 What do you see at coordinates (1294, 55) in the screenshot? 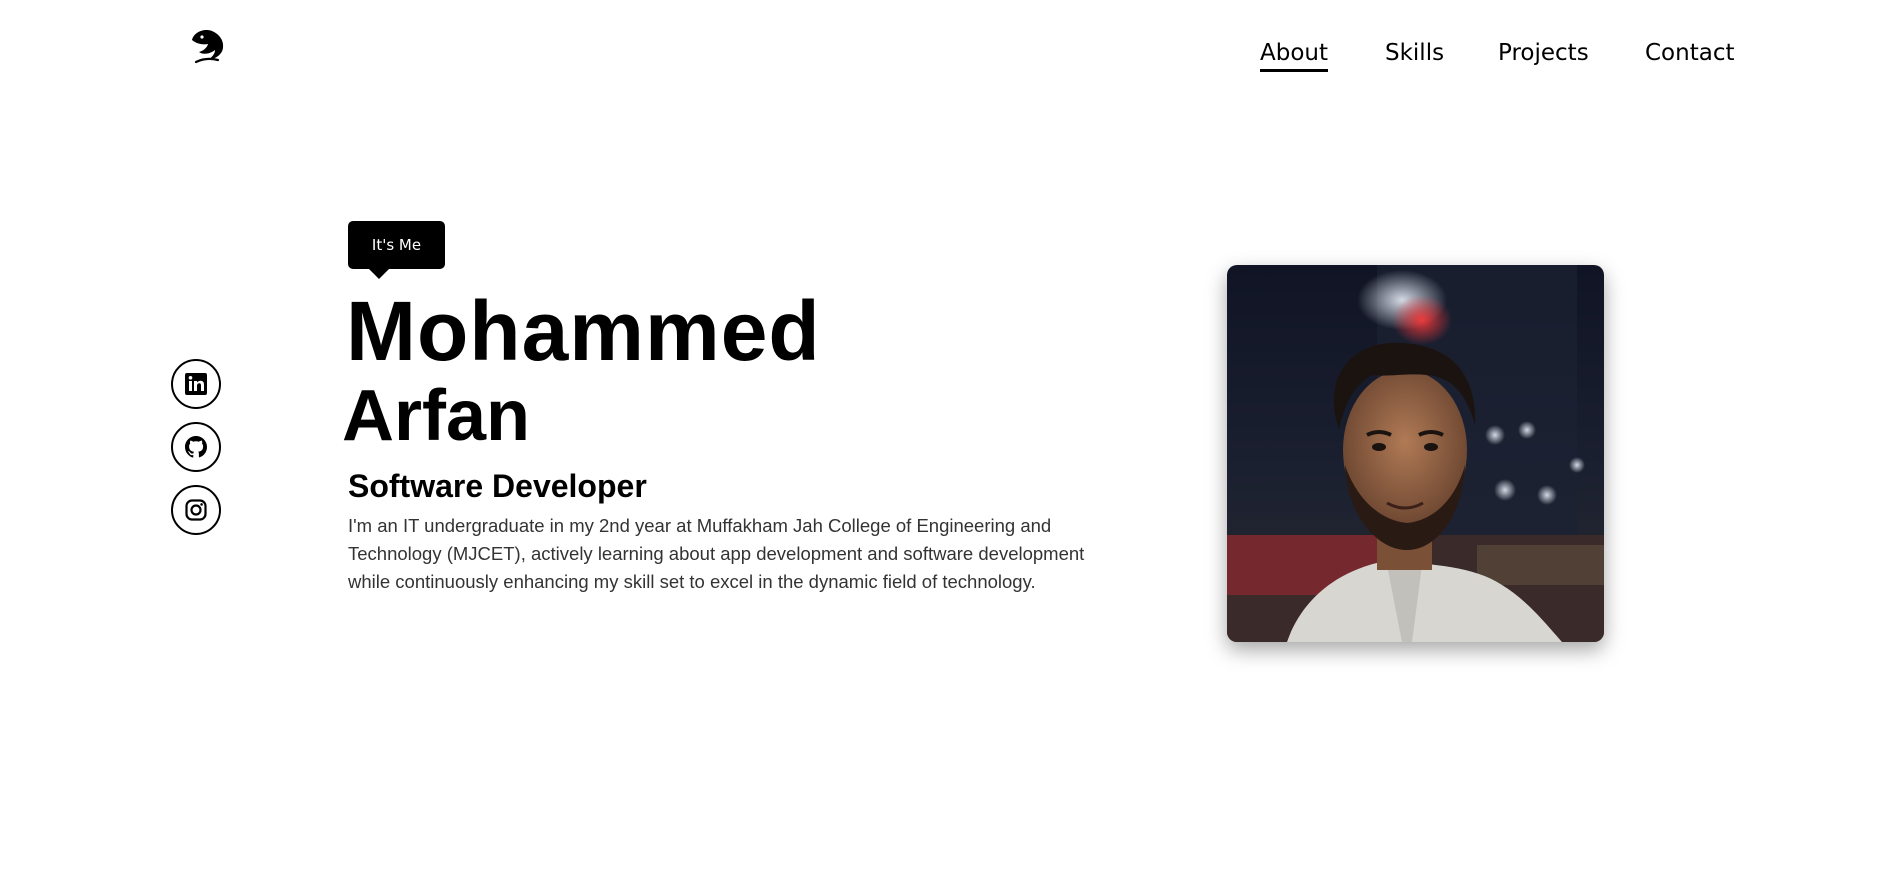
I see `nav-link-about: About` at bounding box center [1294, 55].